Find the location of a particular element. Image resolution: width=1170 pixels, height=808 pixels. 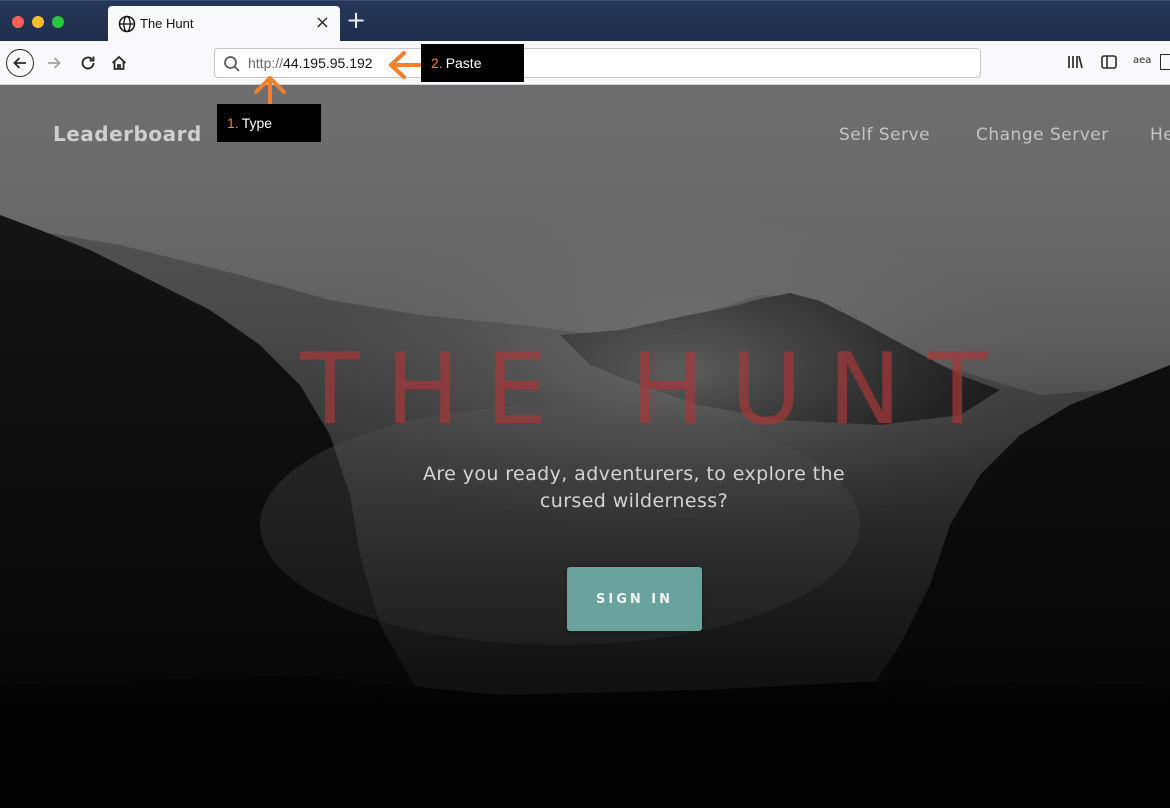

arrow-up-icon is located at coordinates (270, 91).